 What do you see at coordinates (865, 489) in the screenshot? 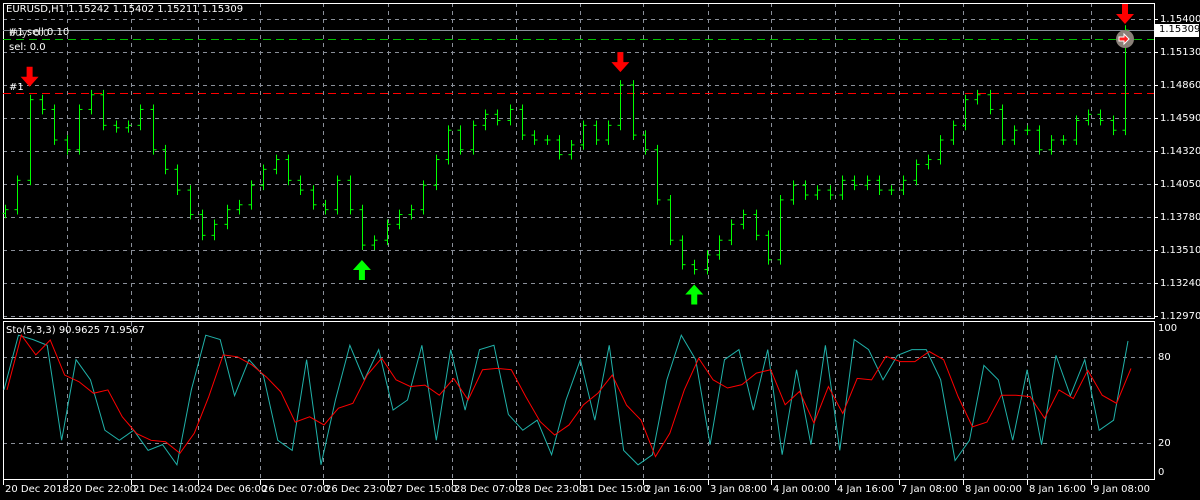
I see `time-tick-label: 4 Jan 16:00` at bounding box center [865, 489].